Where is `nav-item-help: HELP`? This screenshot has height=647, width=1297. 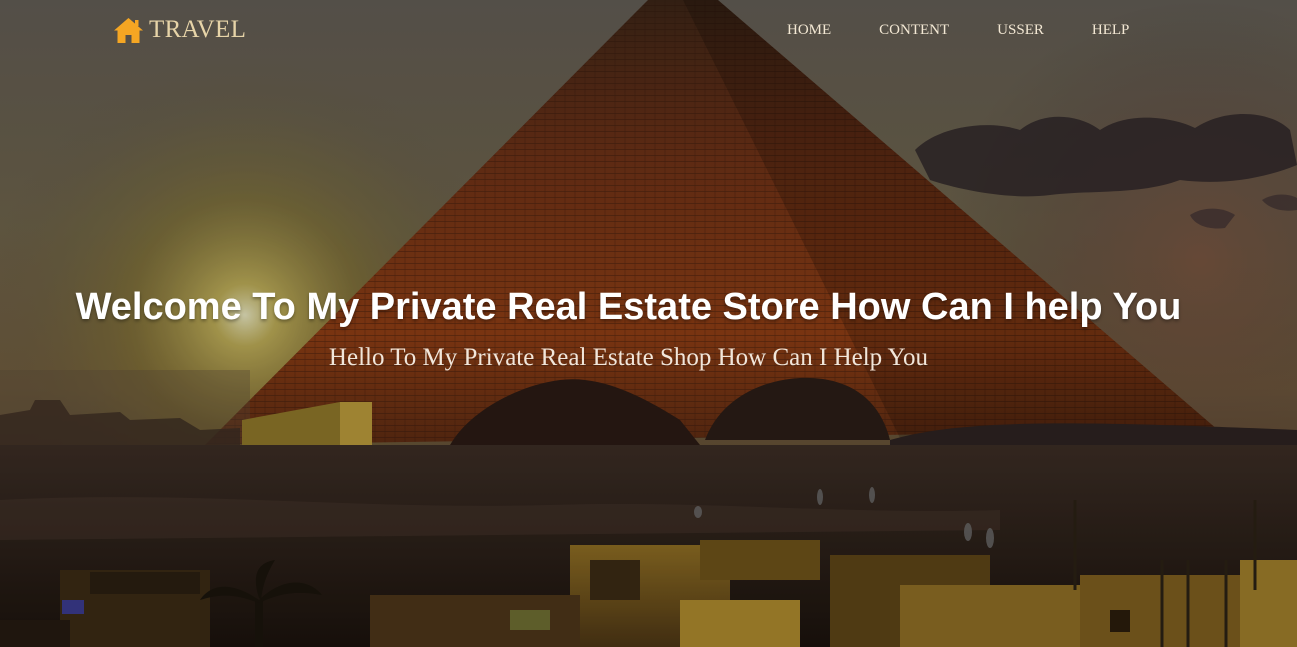
nav-item-help: HELP is located at coordinates (1111, 30).